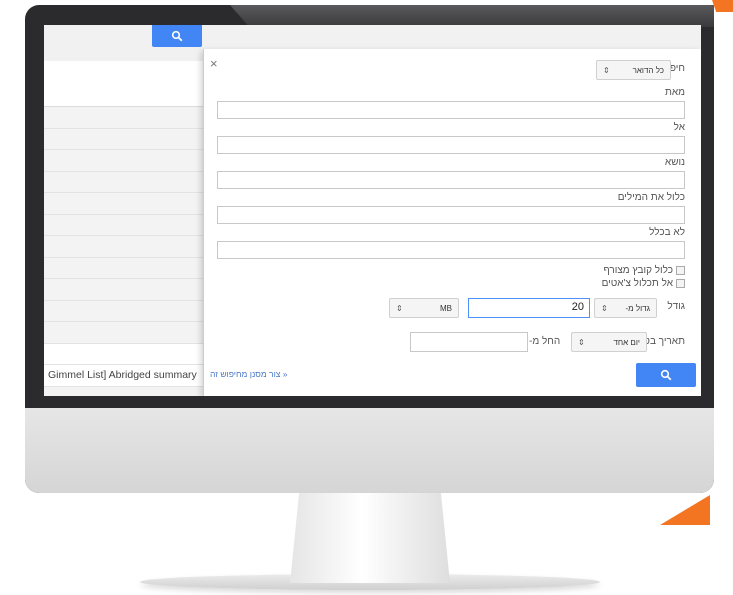  I want to click on search-button-top, so click(177, 36).